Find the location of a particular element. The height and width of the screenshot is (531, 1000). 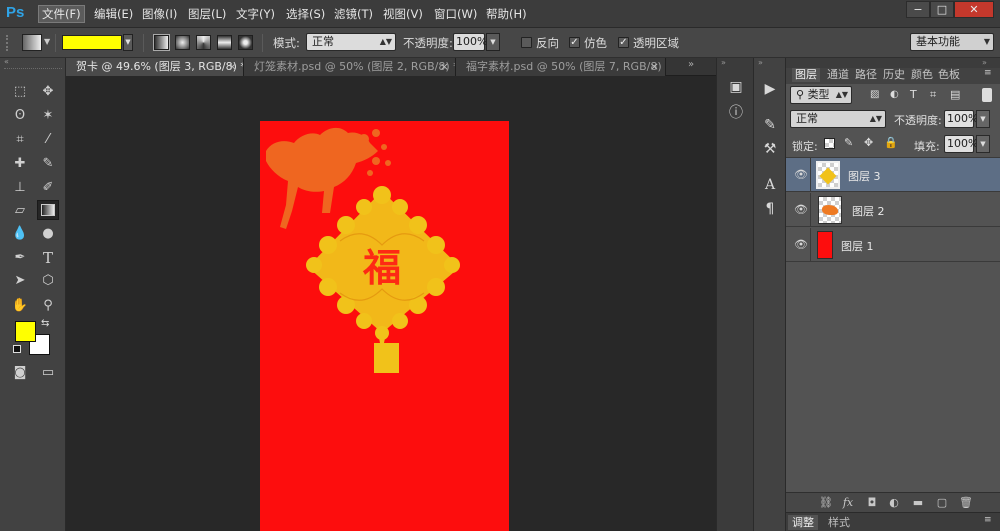

menu-window: 窗口(W) is located at coordinates (455, 14).